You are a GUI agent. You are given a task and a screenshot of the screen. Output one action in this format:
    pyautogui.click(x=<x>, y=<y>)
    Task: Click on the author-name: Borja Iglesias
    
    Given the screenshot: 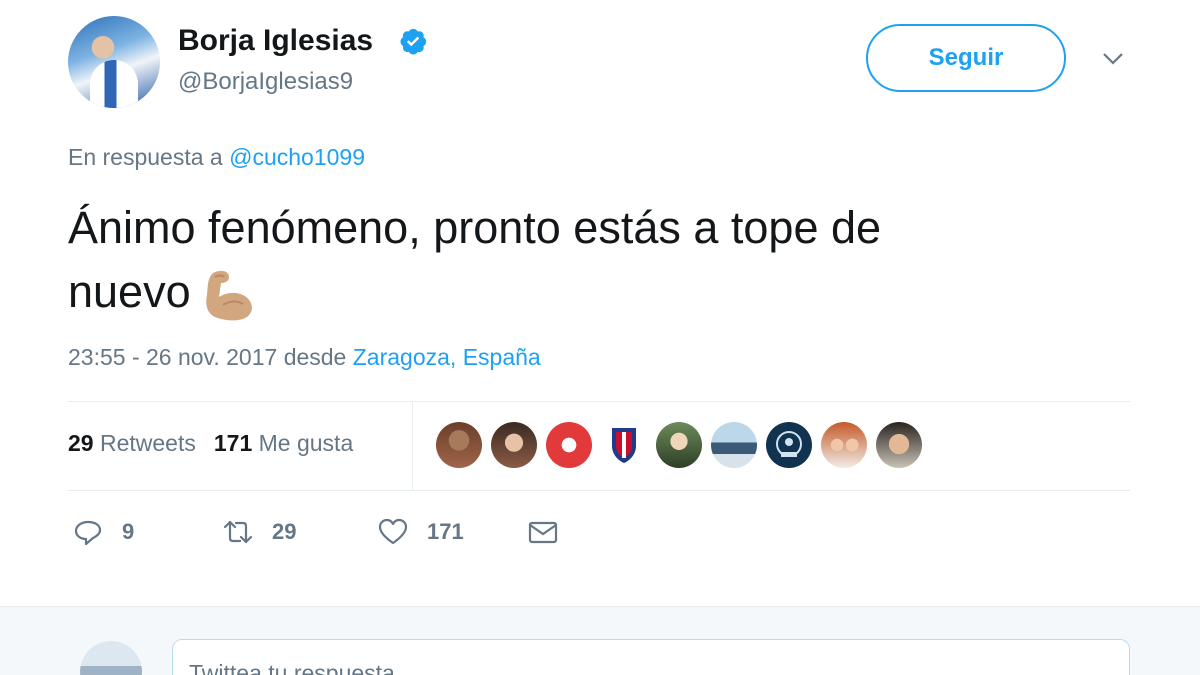 What is the action you would take?
    pyautogui.click(x=275, y=41)
    